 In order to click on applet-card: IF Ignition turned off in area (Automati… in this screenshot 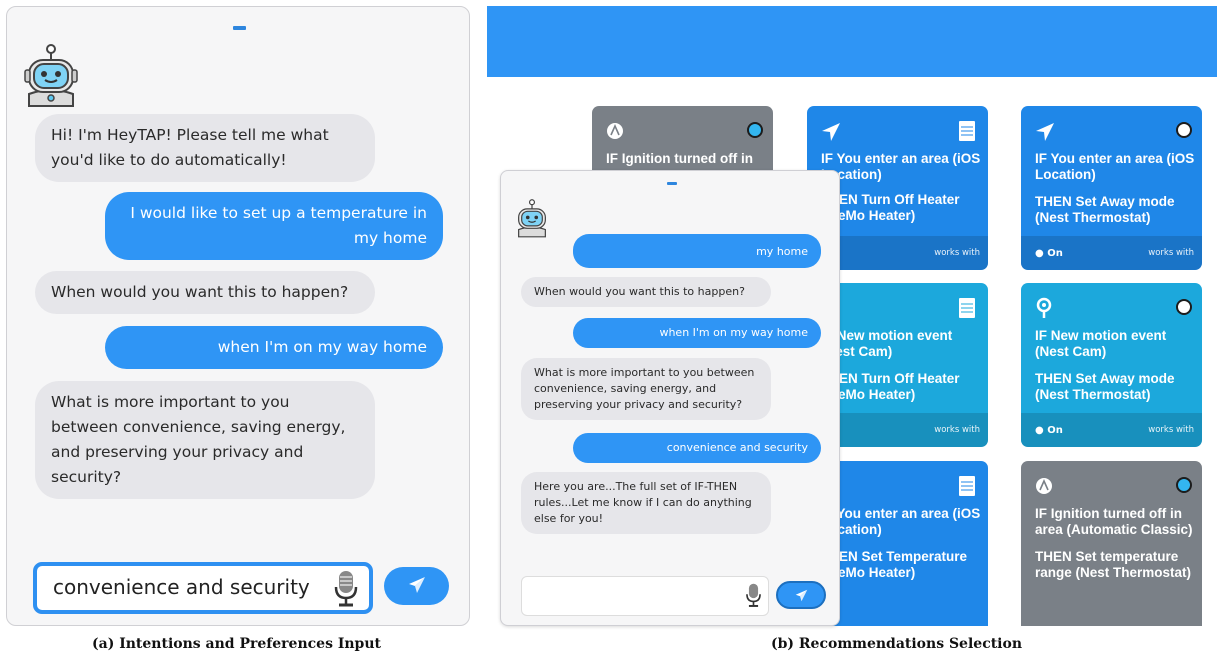, I will do `click(1111, 543)`.